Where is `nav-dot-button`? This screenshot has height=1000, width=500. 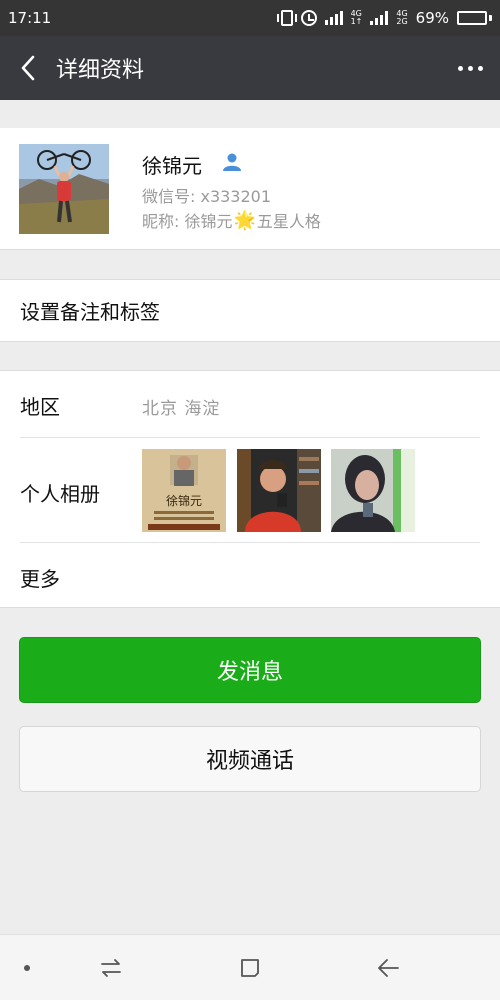
nav-dot-button is located at coordinates (27, 968).